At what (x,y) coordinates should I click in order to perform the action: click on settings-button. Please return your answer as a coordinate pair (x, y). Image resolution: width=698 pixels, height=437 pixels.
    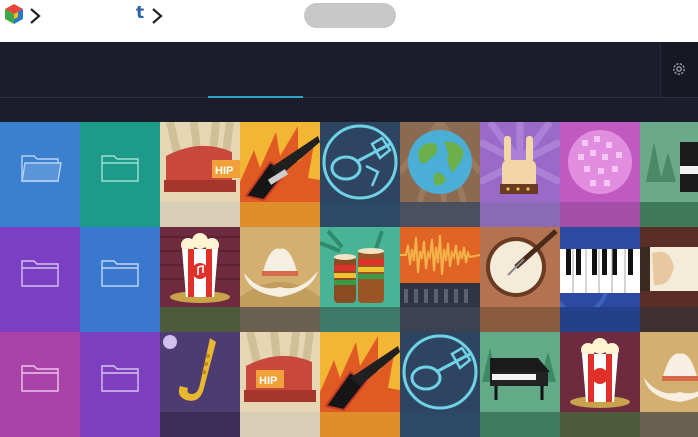
    Looking at the image, I should click on (679, 69).